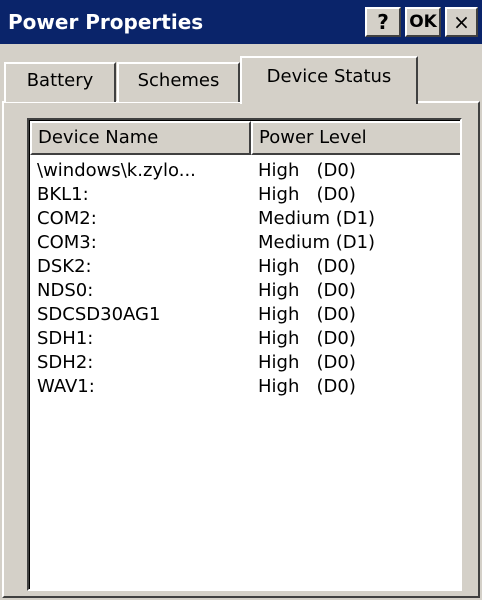  I want to click on ok-button: OK, so click(423, 22).